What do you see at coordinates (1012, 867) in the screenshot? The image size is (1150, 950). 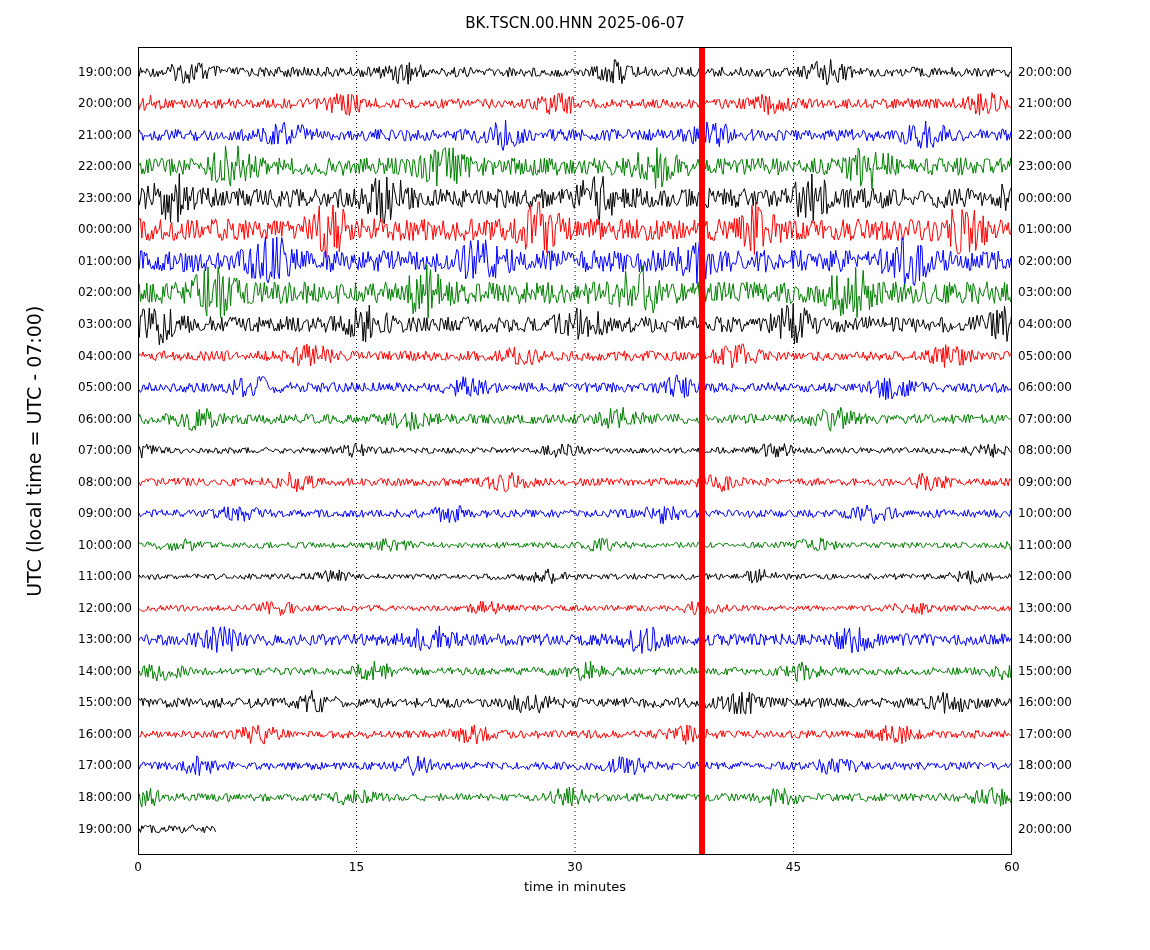 I see `x-tick-label: 60` at bounding box center [1012, 867].